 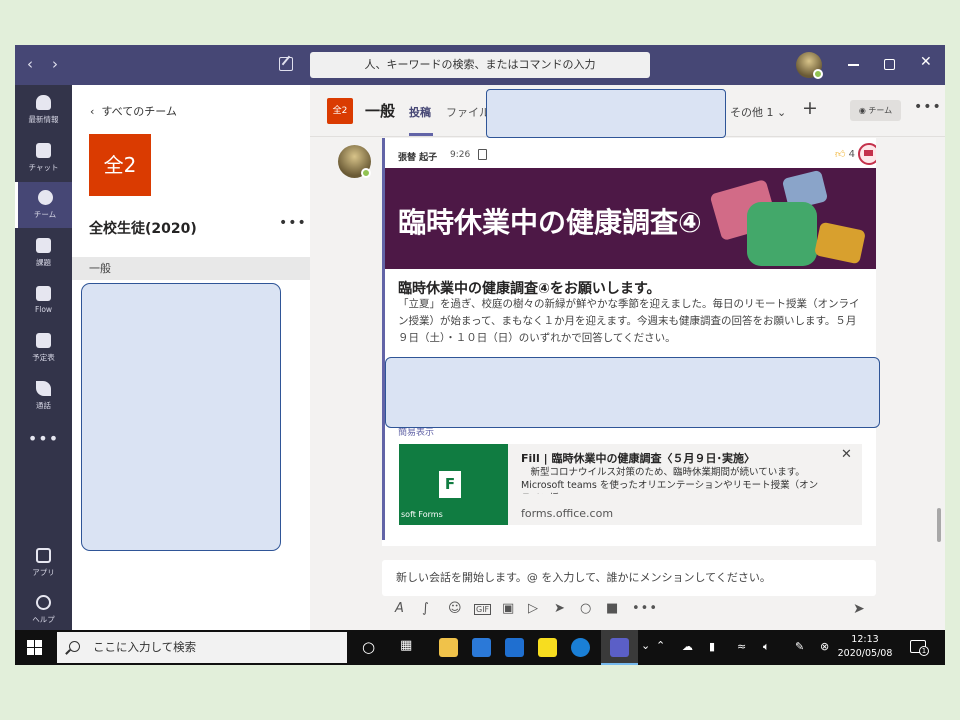 I want to click on rail-item-apps: アプリ, so click(x=43, y=563).